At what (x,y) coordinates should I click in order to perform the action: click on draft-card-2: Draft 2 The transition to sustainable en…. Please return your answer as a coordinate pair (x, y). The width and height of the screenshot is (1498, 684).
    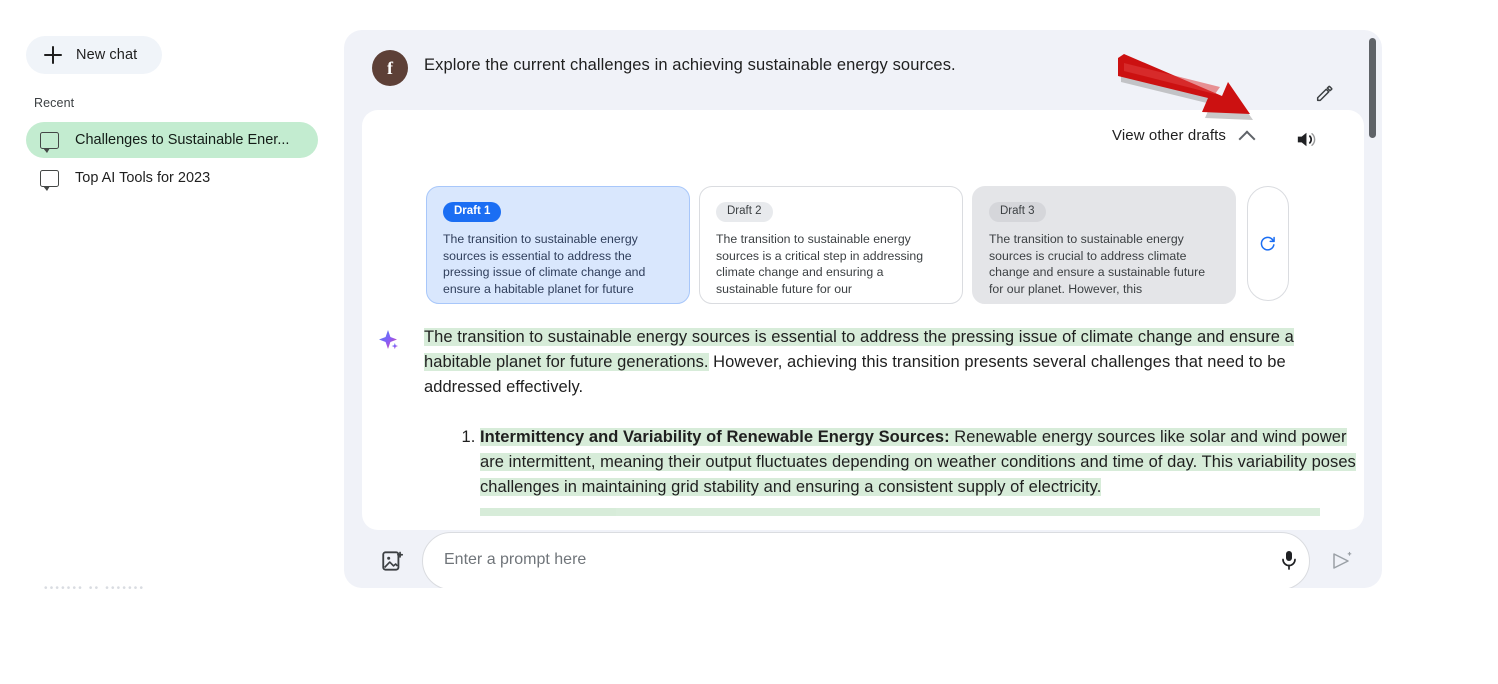
    Looking at the image, I should click on (831, 245).